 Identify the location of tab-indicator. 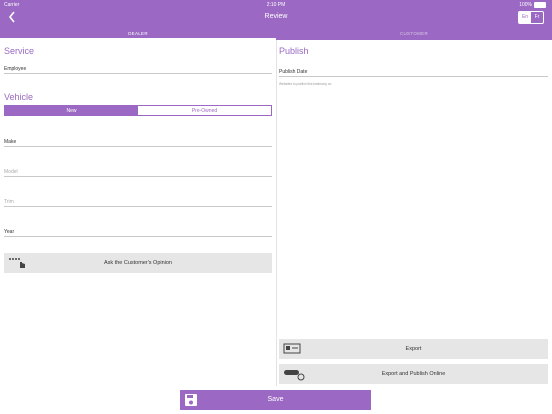
(138, 39).